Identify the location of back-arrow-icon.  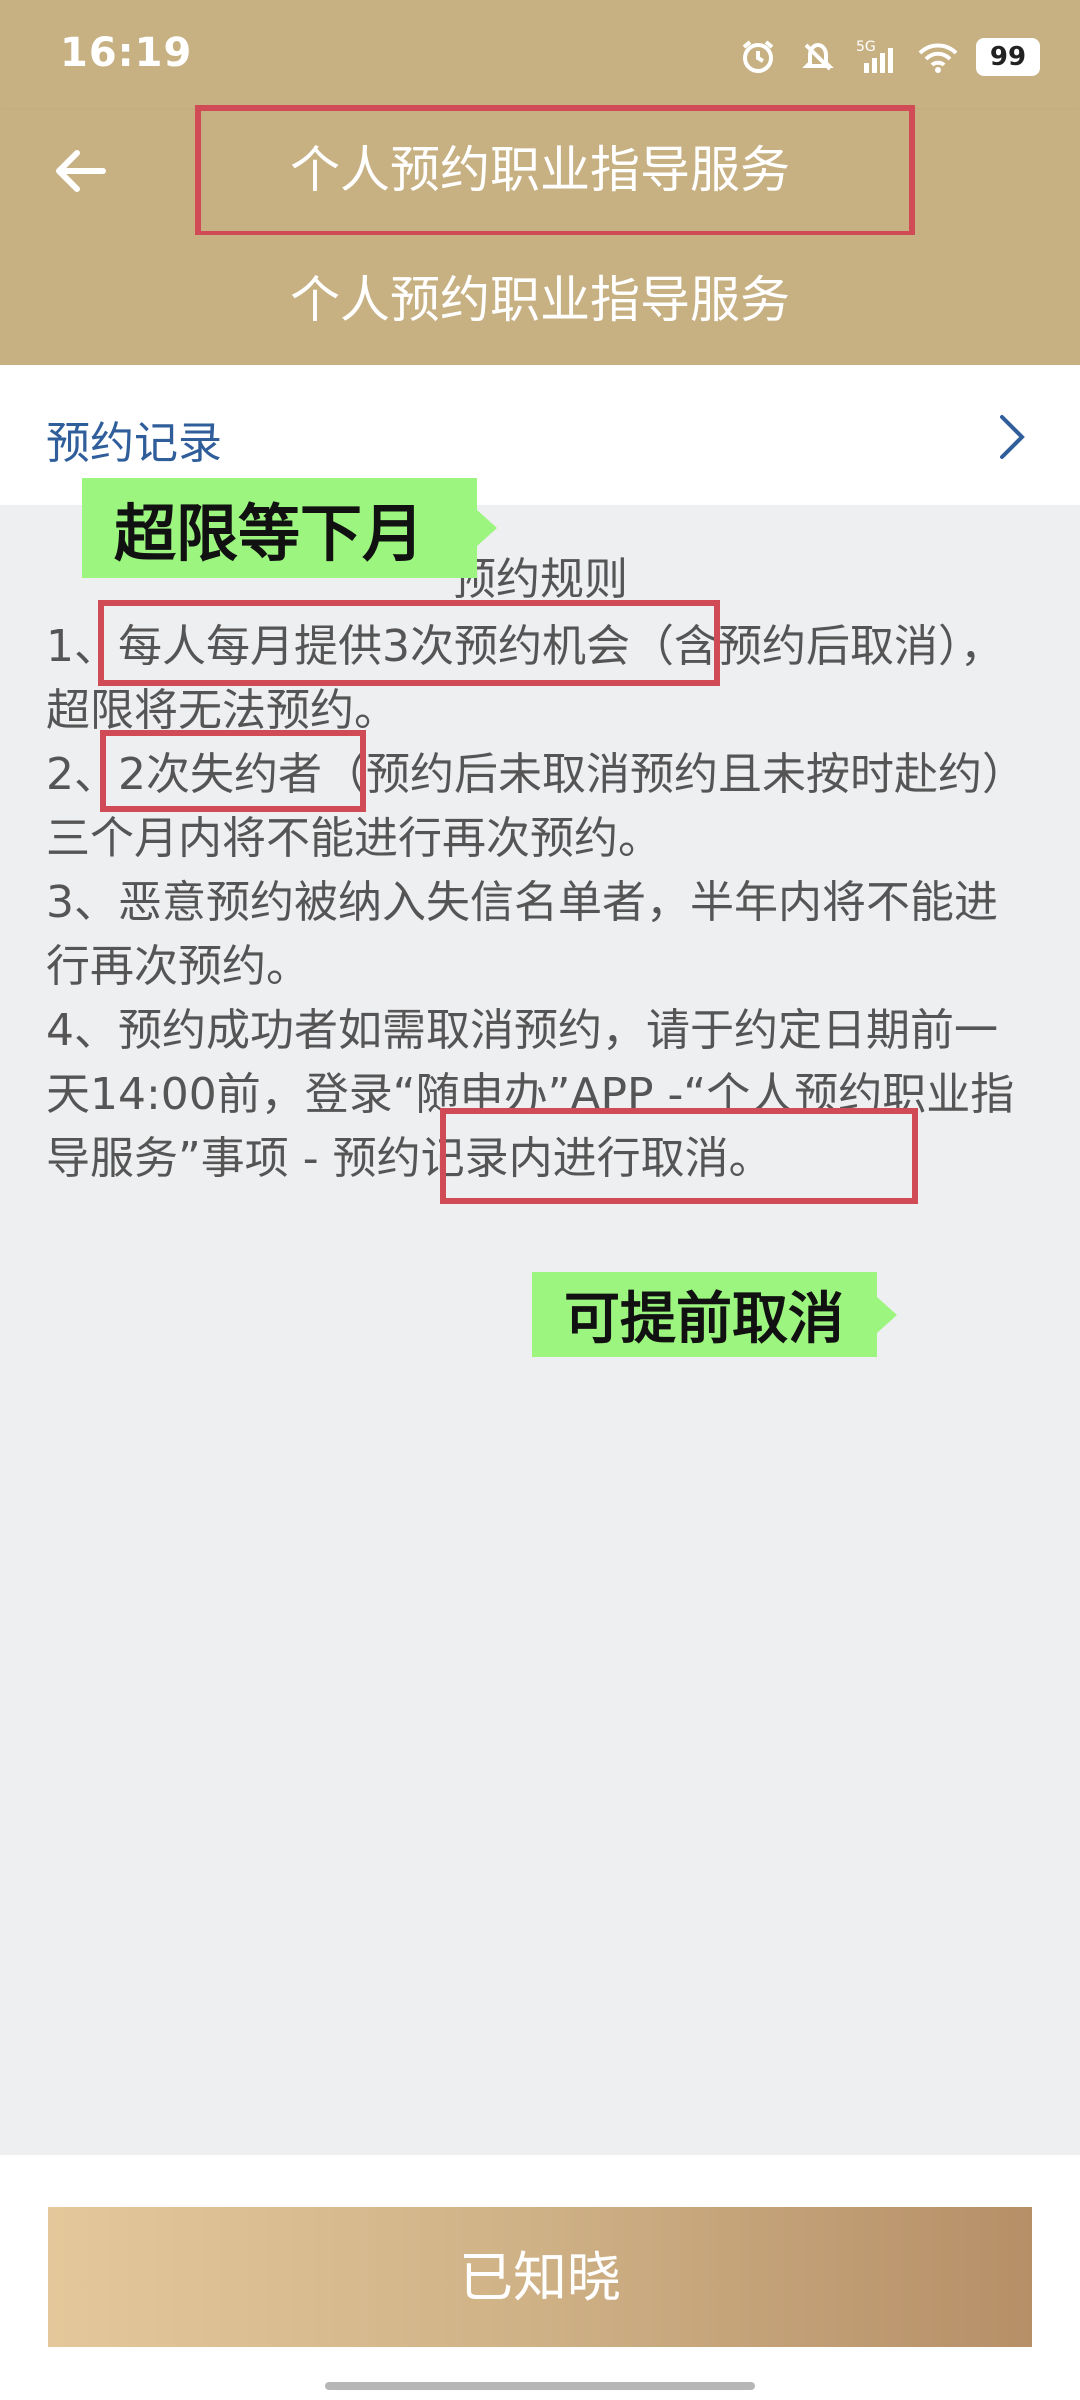
(80, 173).